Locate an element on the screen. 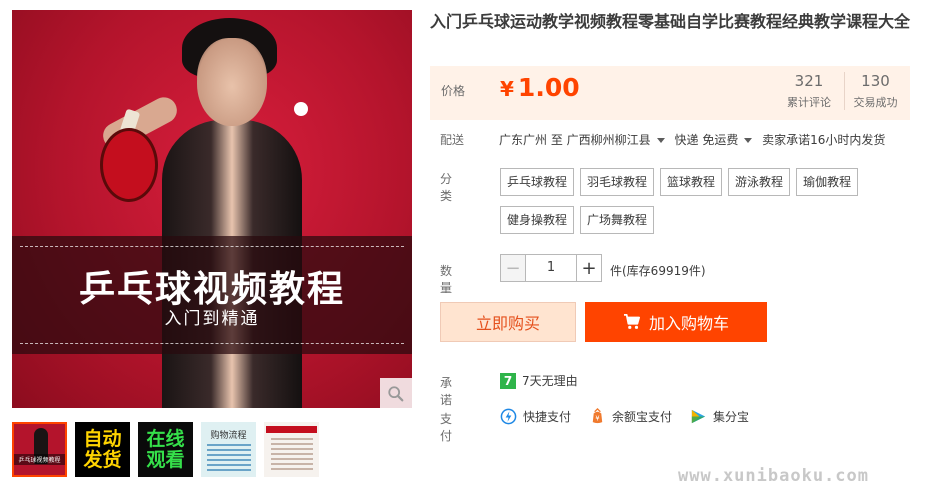 The height and width of the screenshot is (490, 927). image-banner: 乒乓球视频教程 入门到精通 is located at coordinates (212, 295).